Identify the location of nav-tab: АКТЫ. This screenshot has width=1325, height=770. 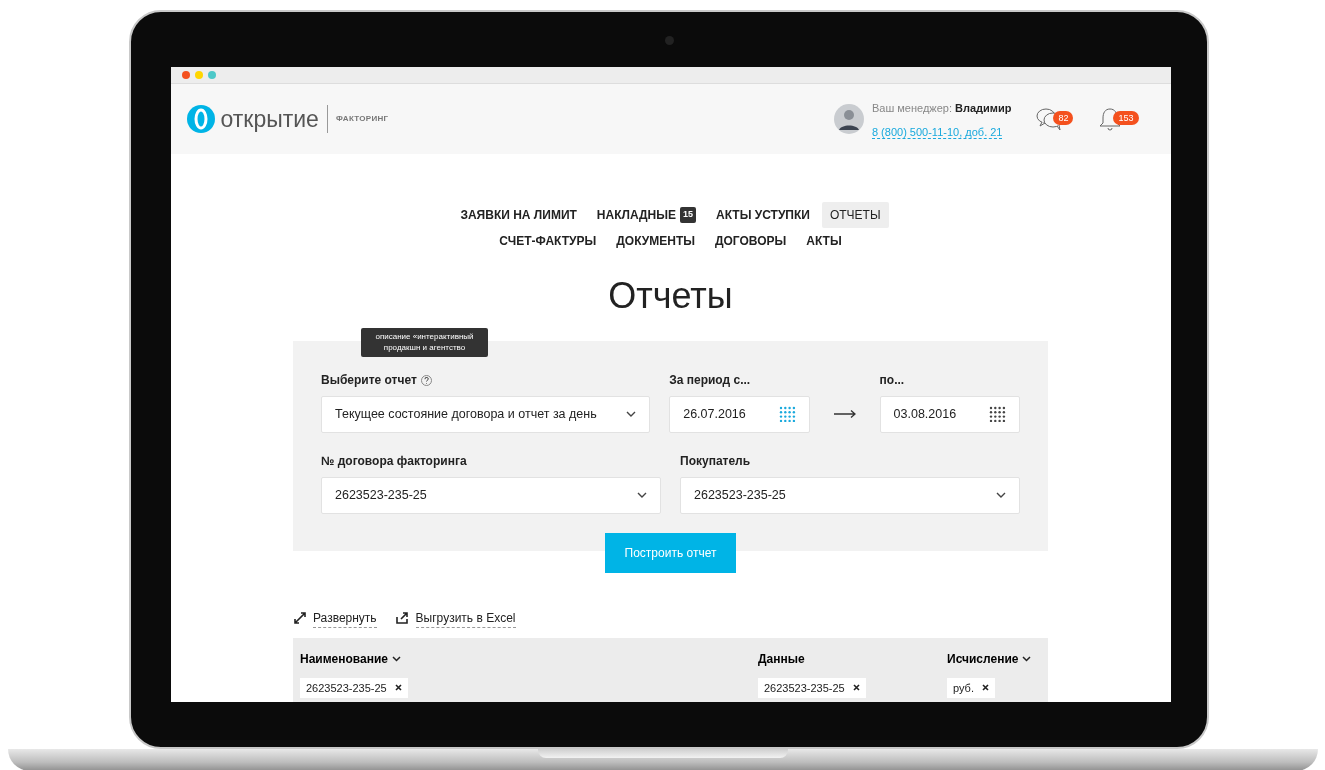
(824, 241).